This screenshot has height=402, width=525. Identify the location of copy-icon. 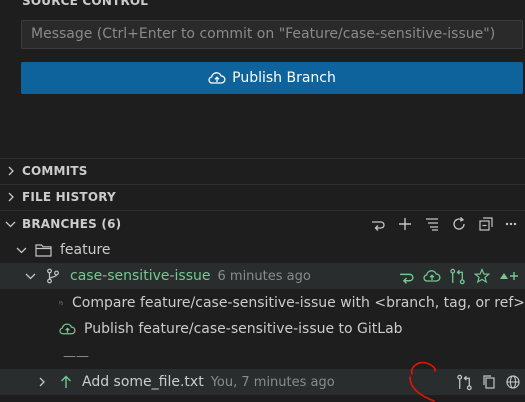
(489, 382).